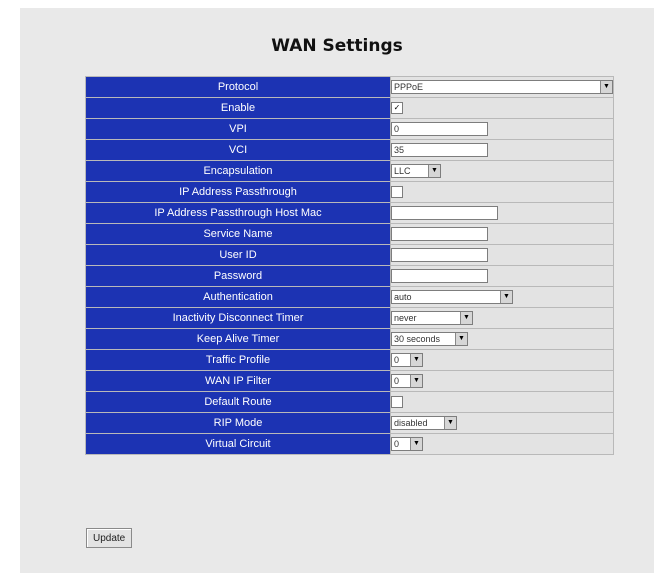 Image resolution: width=670 pixels, height=581 pixels. Describe the element at coordinates (238, 234) in the screenshot. I see `label-service-name: Service Name` at that location.